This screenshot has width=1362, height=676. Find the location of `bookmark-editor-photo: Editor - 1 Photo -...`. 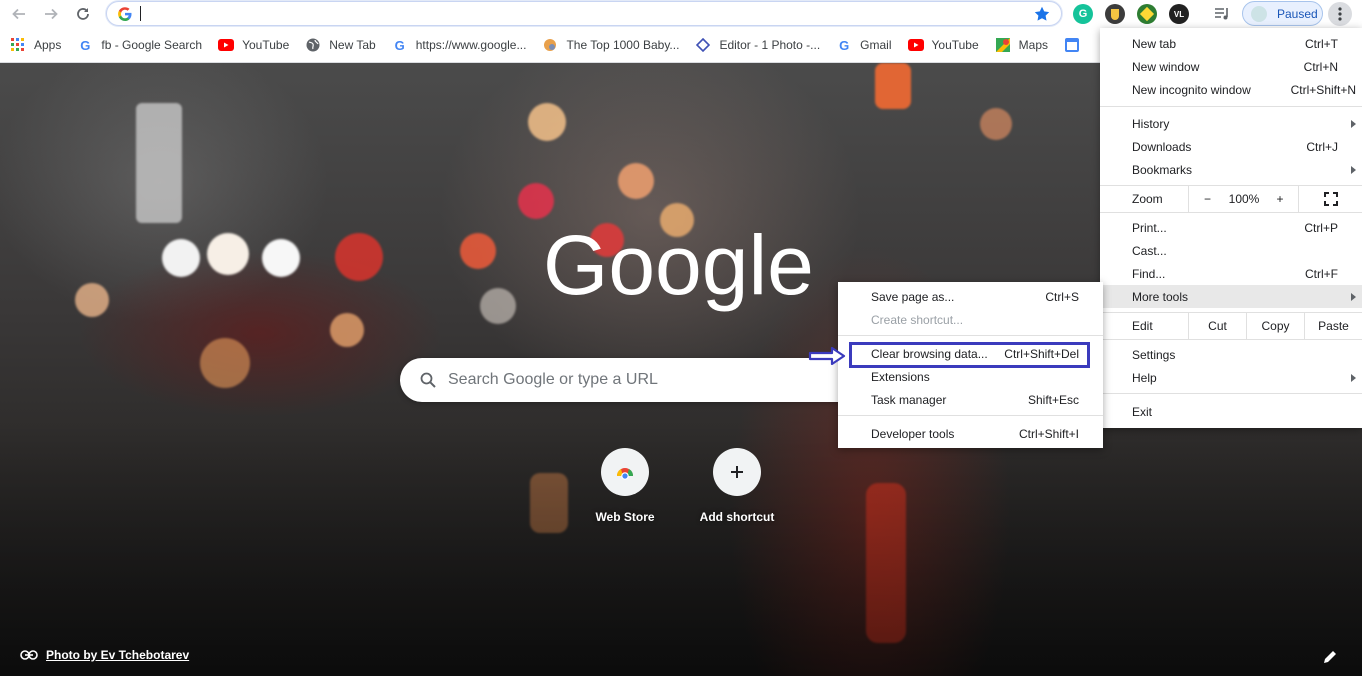

bookmark-editor-photo: Editor - 1 Photo -... is located at coordinates (757, 45).